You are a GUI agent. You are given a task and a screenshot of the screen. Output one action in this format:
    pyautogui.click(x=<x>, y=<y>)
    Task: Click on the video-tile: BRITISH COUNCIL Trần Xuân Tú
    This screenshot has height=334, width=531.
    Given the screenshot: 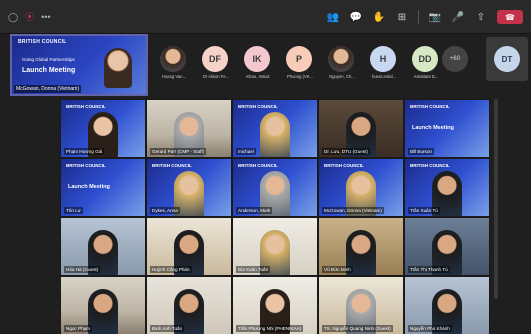 What is the action you would take?
    pyautogui.click(x=447, y=187)
    